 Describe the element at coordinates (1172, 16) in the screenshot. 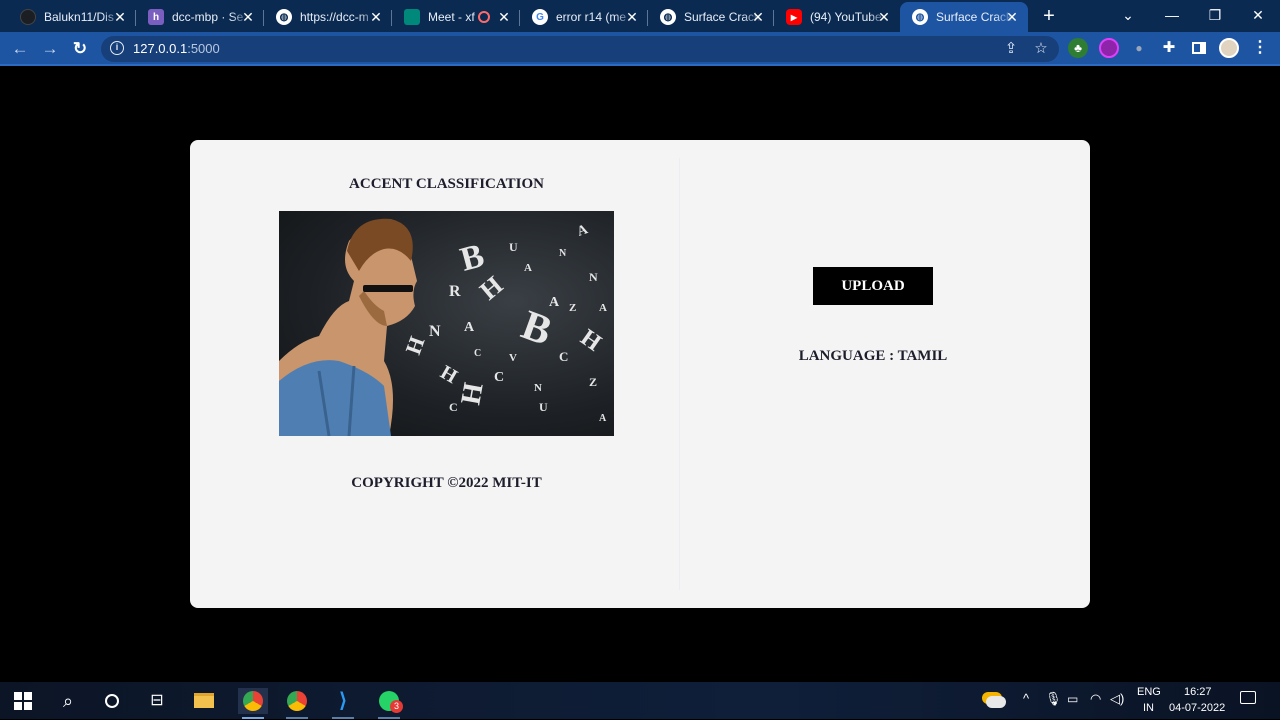

I see `minimize-button: —` at that location.